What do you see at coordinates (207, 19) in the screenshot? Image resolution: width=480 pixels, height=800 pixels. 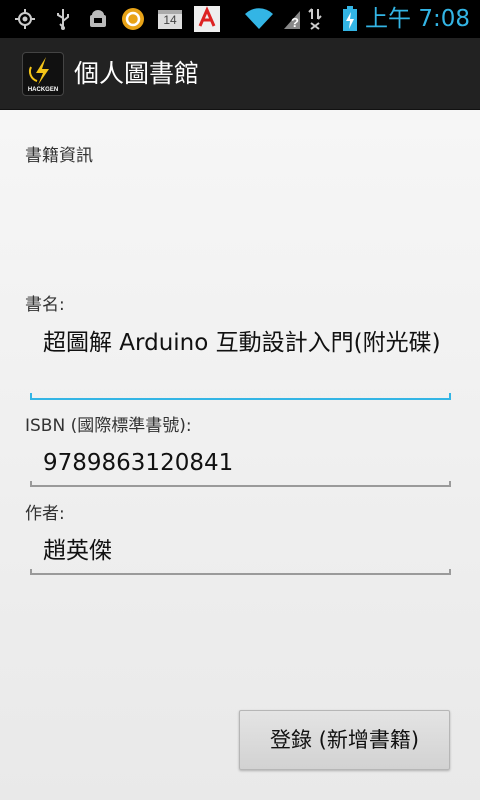 I see `app-notification-icon` at bounding box center [207, 19].